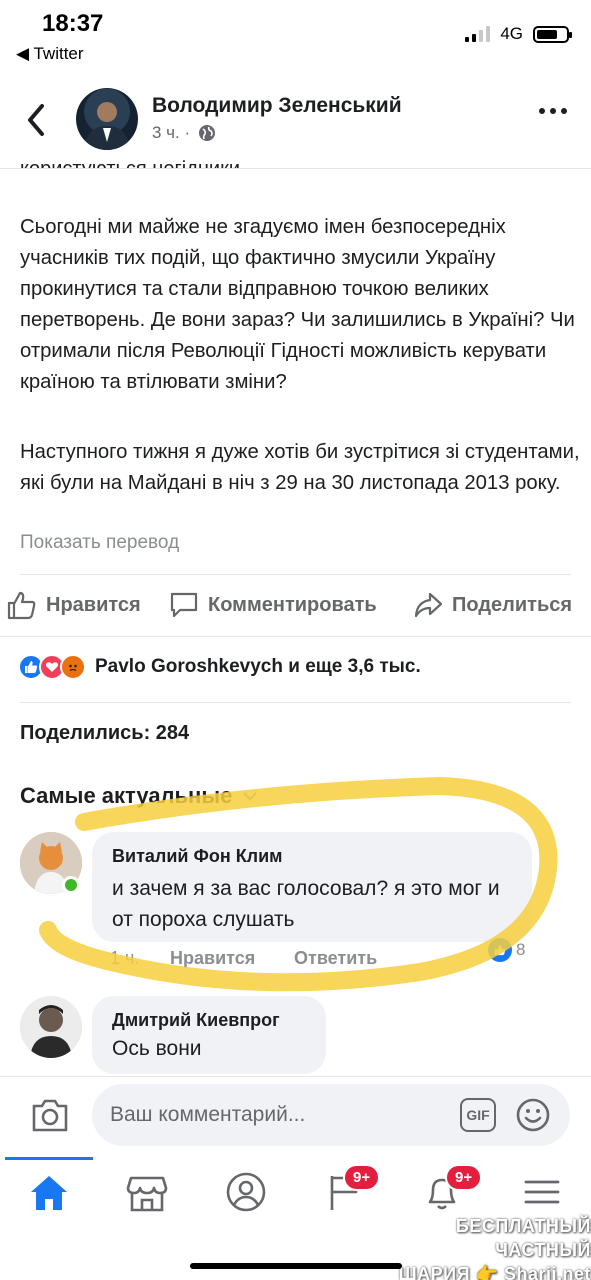  What do you see at coordinates (521, 949) in the screenshot?
I see `reaction-count-text: 8` at bounding box center [521, 949].